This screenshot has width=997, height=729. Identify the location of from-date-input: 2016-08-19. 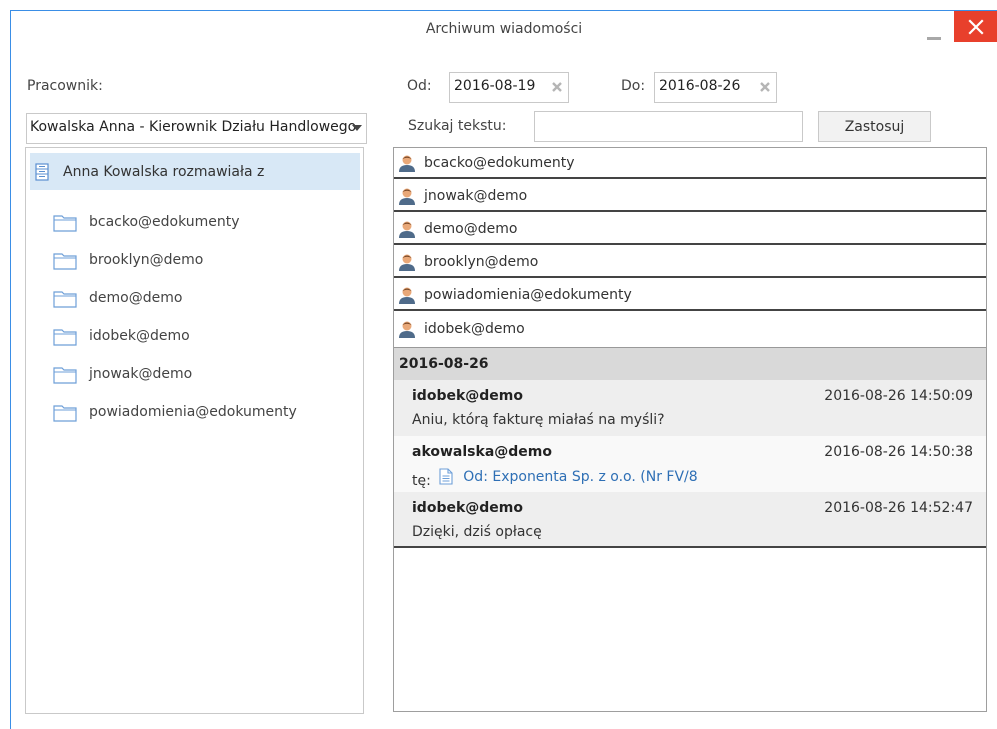
(509, 87).